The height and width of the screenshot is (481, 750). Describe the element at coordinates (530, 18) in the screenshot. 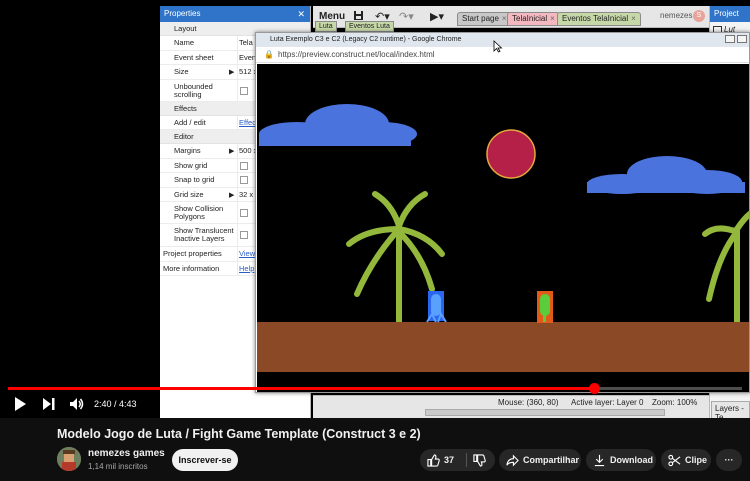

I see `tab-label: TelaInicial` at that location.